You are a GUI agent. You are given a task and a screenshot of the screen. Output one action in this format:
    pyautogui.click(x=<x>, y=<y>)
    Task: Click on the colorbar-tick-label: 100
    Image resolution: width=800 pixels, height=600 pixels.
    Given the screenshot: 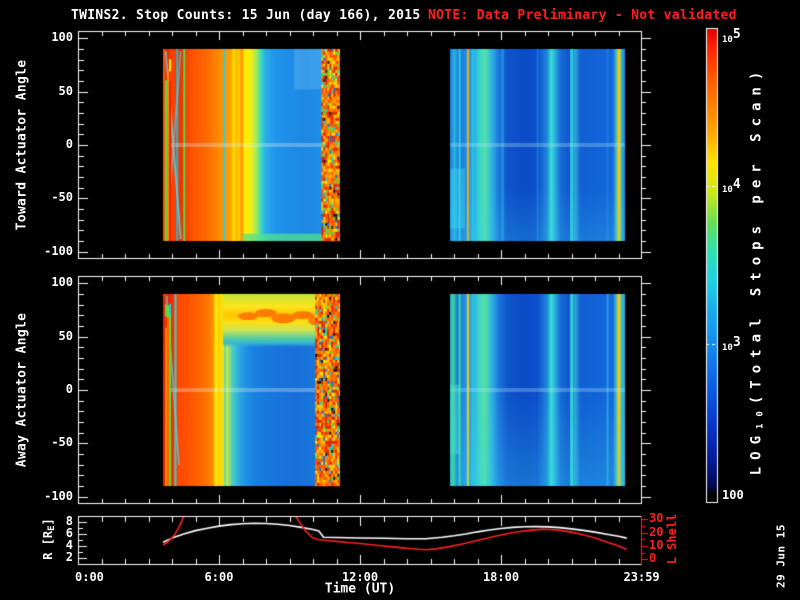 What is the action you would take?
    pyautogui.click(x=733, y=494)
    